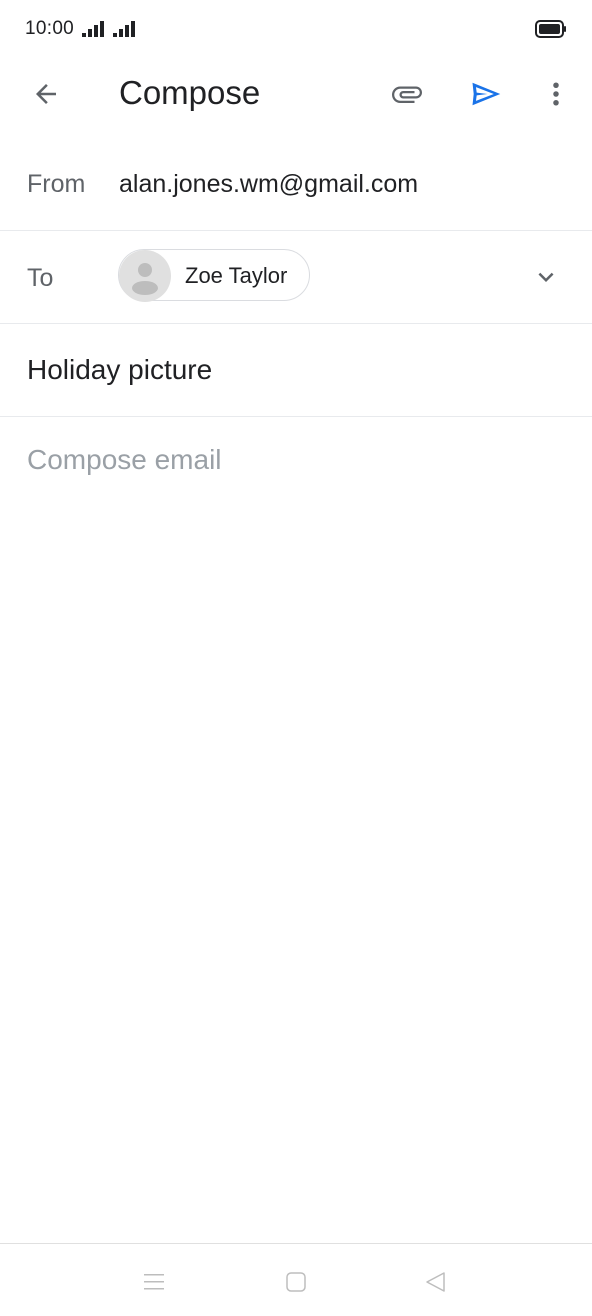 Image resolution: width=592 pixels, height=1316 pixels. I want to click on to-label: To, so click(40, 278).